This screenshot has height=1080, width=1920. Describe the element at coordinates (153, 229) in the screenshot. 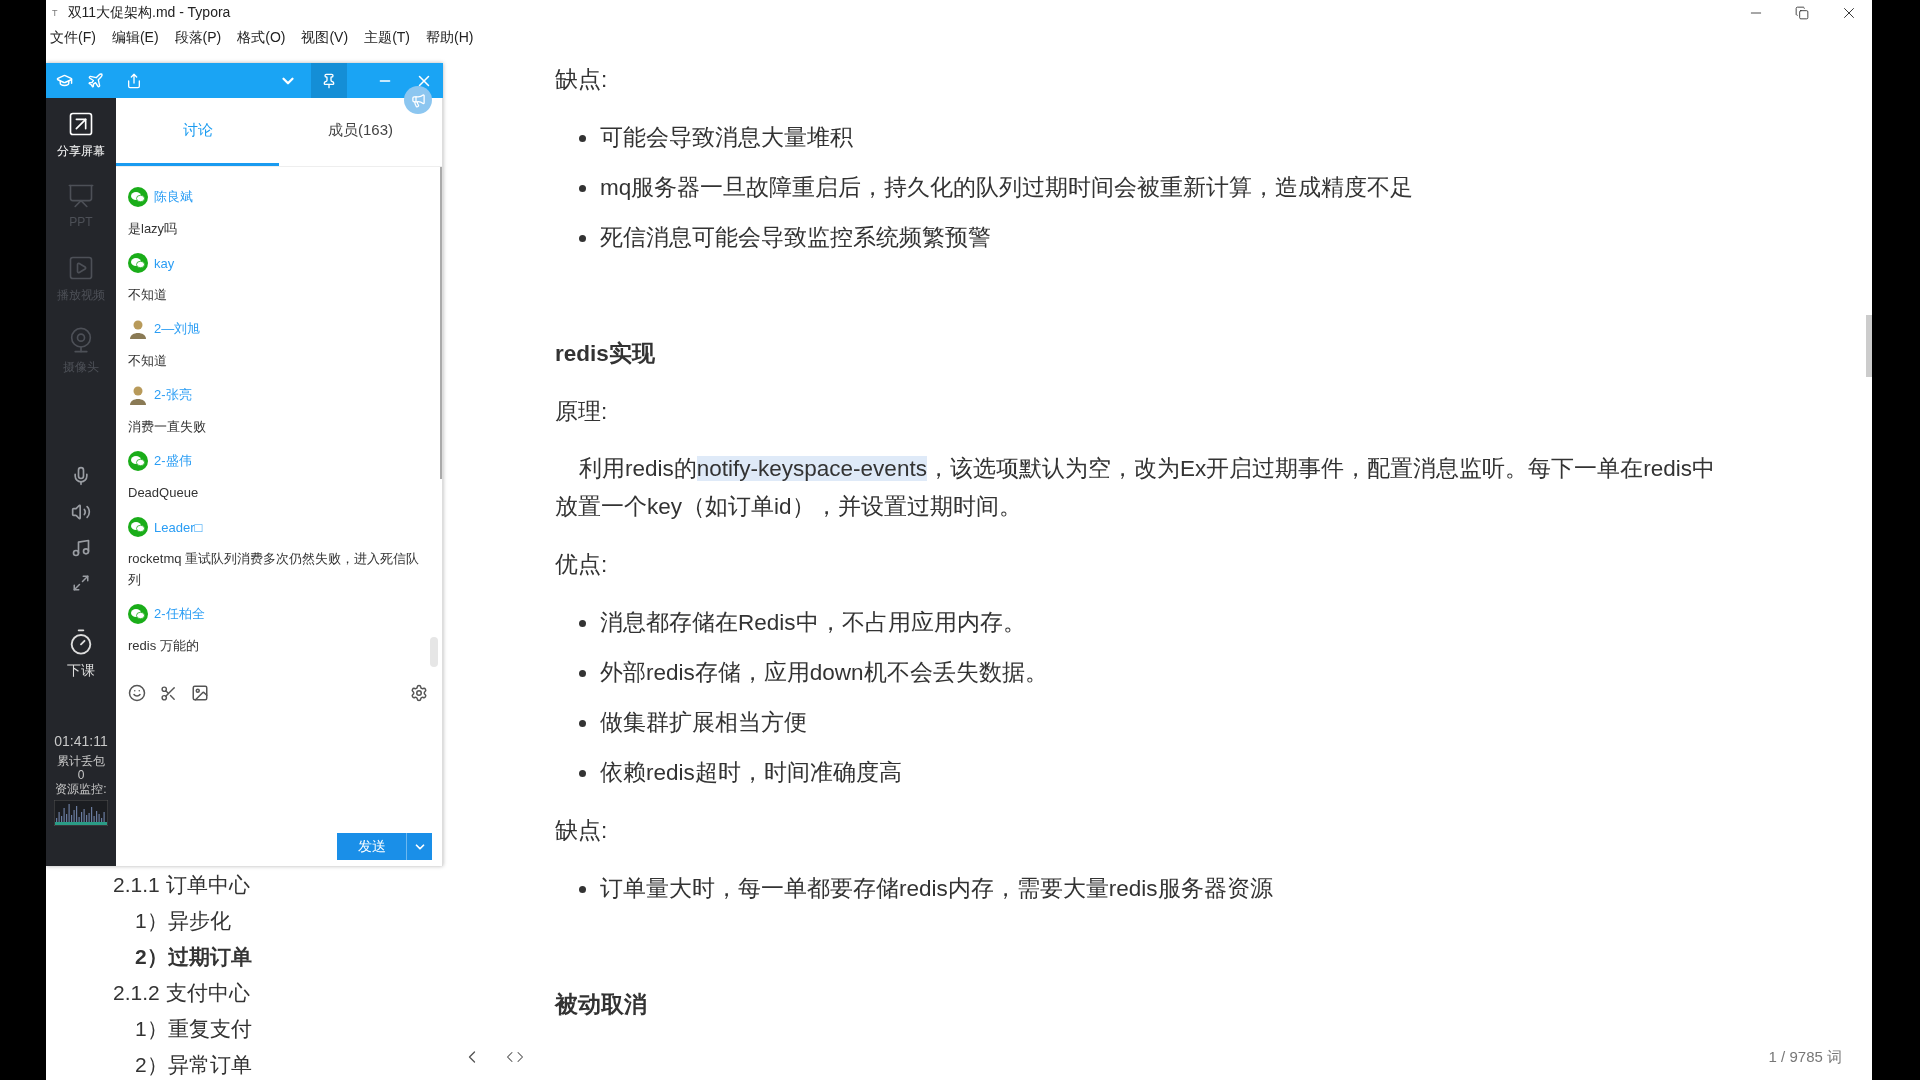

I see `chat-message: 是lazy吗` at that location.